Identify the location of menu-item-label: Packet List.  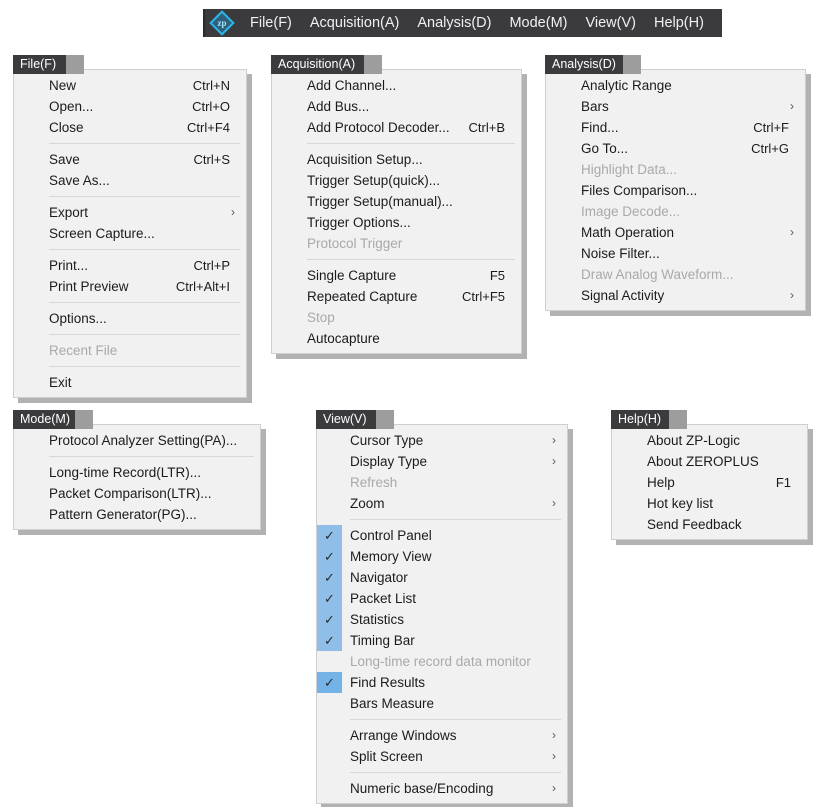
(383, 598).